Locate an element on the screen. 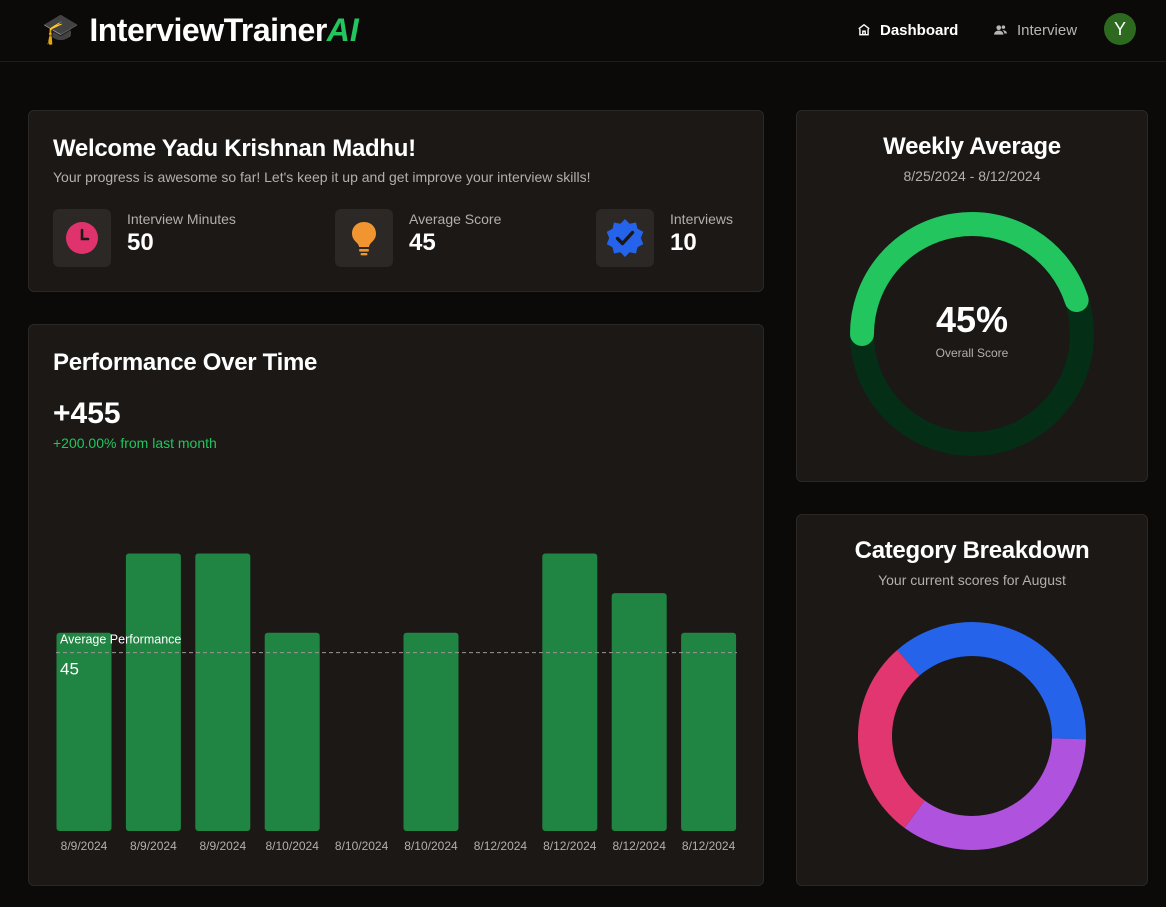 The width and height of the screenshot is (1166, 907). logo-text: InterviewTrainer is located at coordinates (208, 29).